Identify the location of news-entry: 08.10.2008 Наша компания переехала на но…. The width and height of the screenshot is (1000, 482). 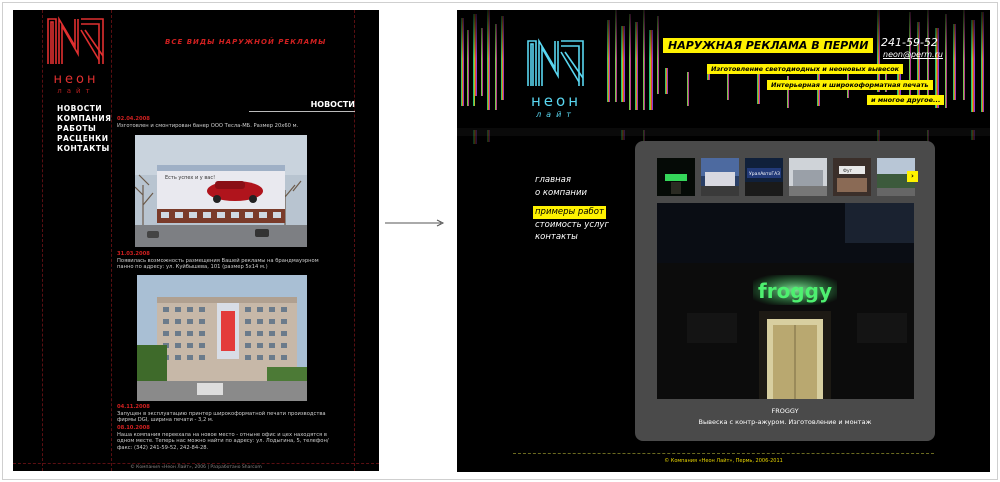
(225, 438).